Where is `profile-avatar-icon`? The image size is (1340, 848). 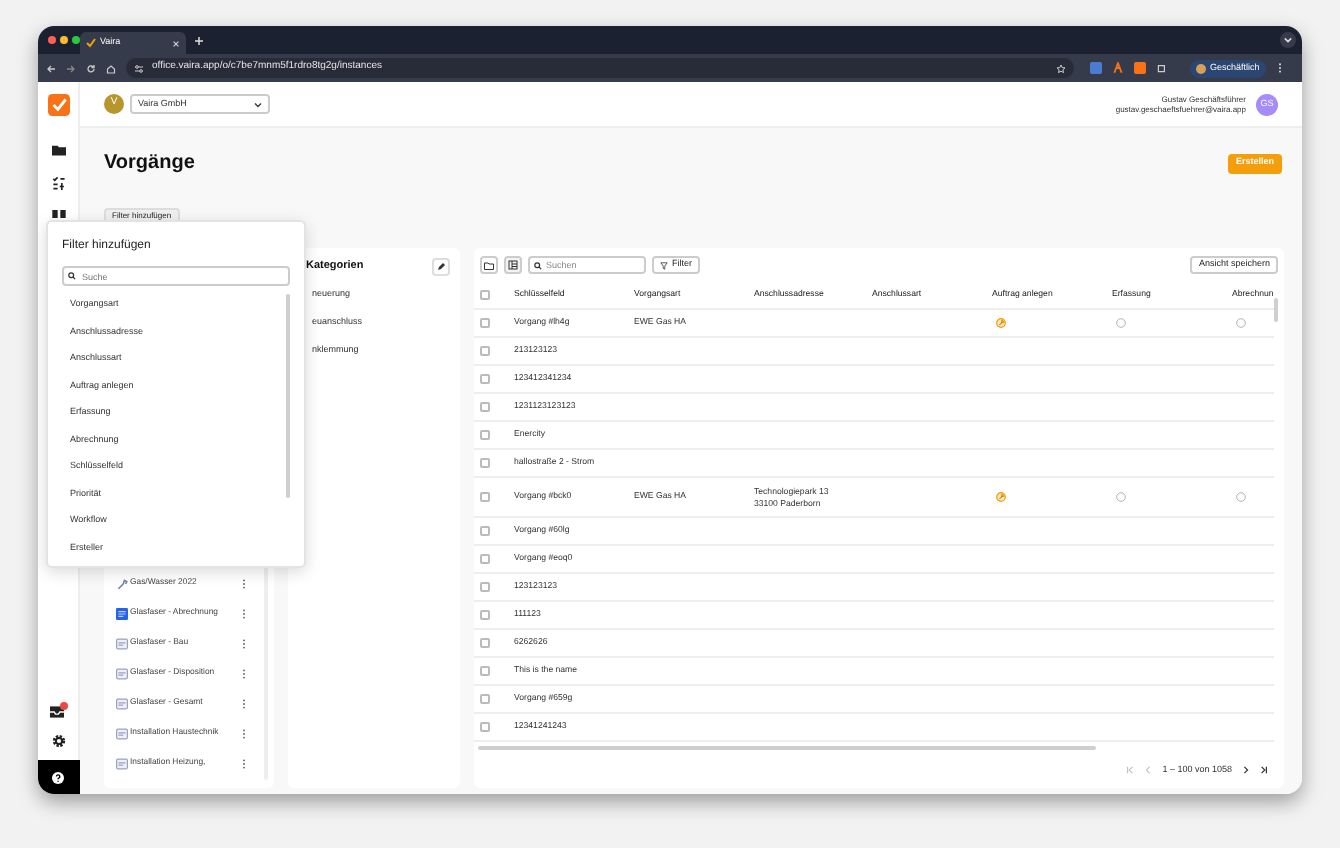 profile-avatar-icon is located at coordinates (1201, 68).